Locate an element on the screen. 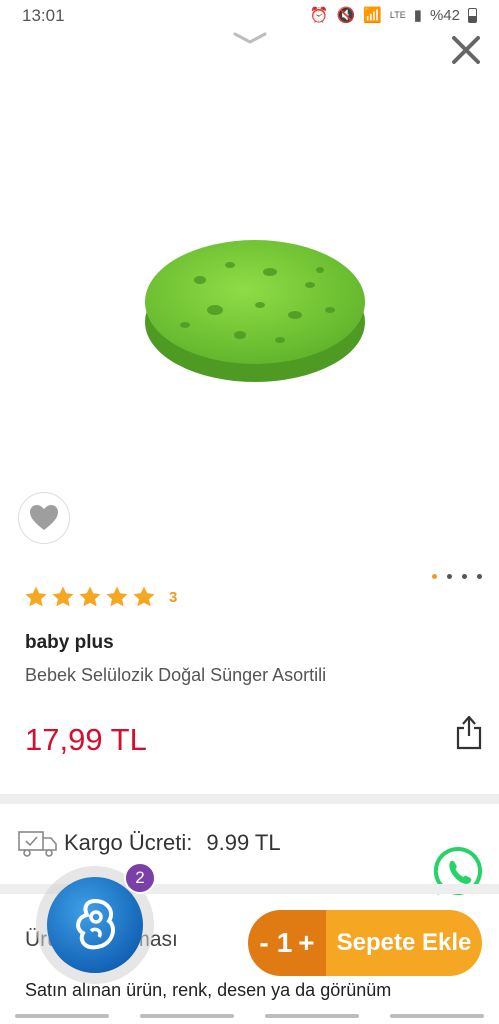 This screenshot has height=1024, width=499. heart-icon is located at coordinates (44, 517).